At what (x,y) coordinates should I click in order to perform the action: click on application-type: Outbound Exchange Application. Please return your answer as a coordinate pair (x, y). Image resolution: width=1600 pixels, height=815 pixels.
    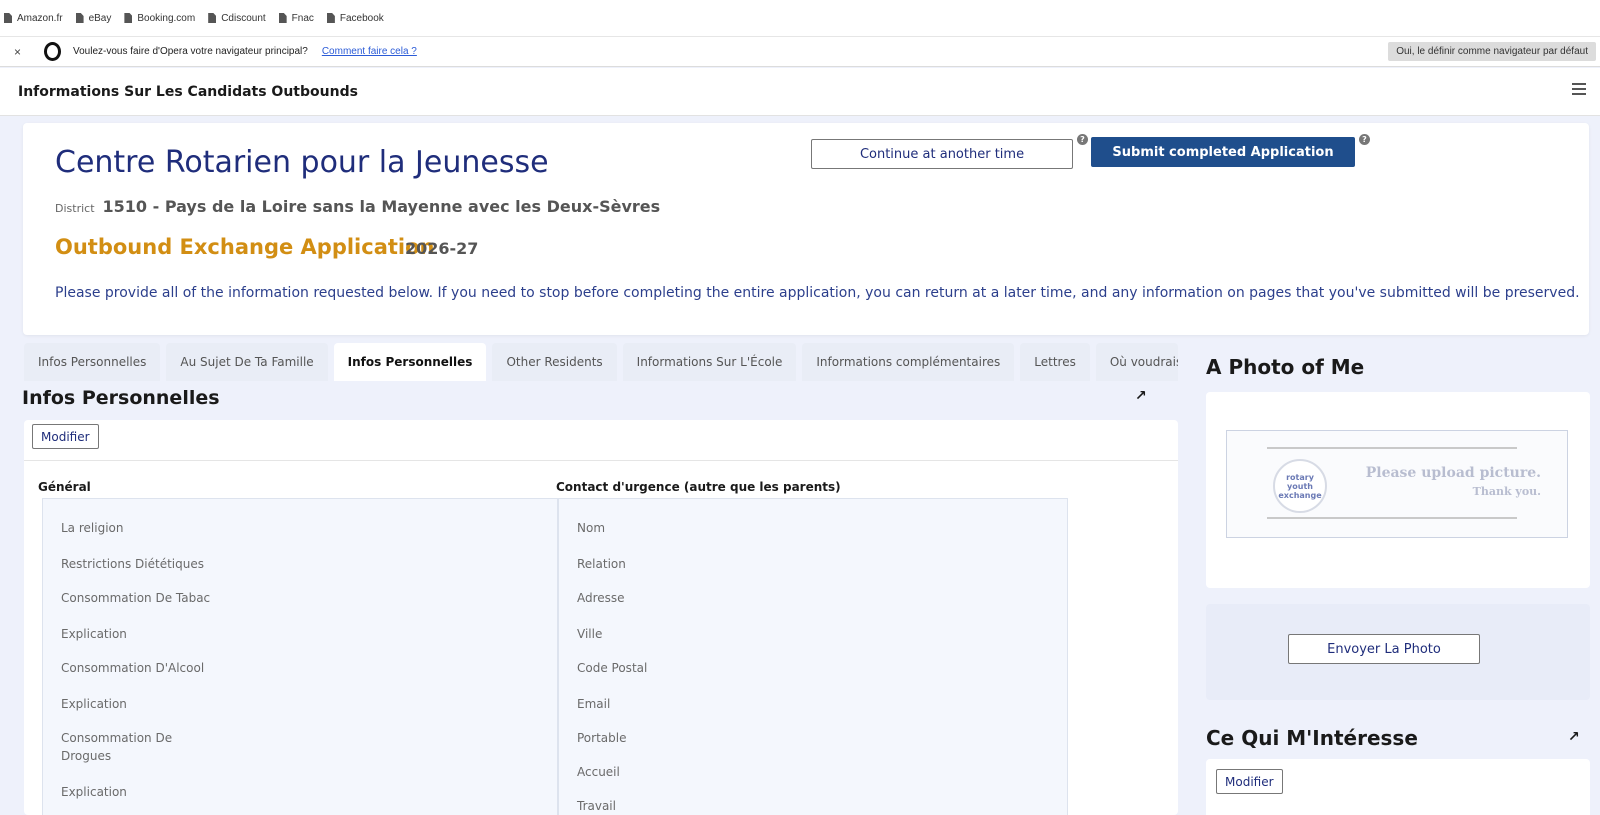
    Looking at the image, I should click on (245, 247).